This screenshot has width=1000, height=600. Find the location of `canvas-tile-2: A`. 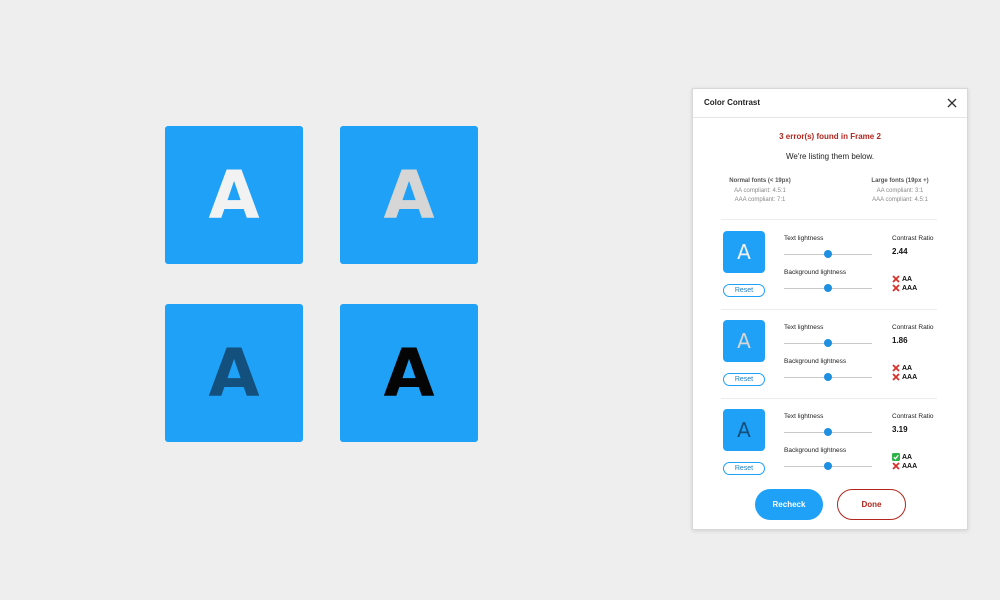

canvas-tile-2: A is located at coordinates (409, 195).